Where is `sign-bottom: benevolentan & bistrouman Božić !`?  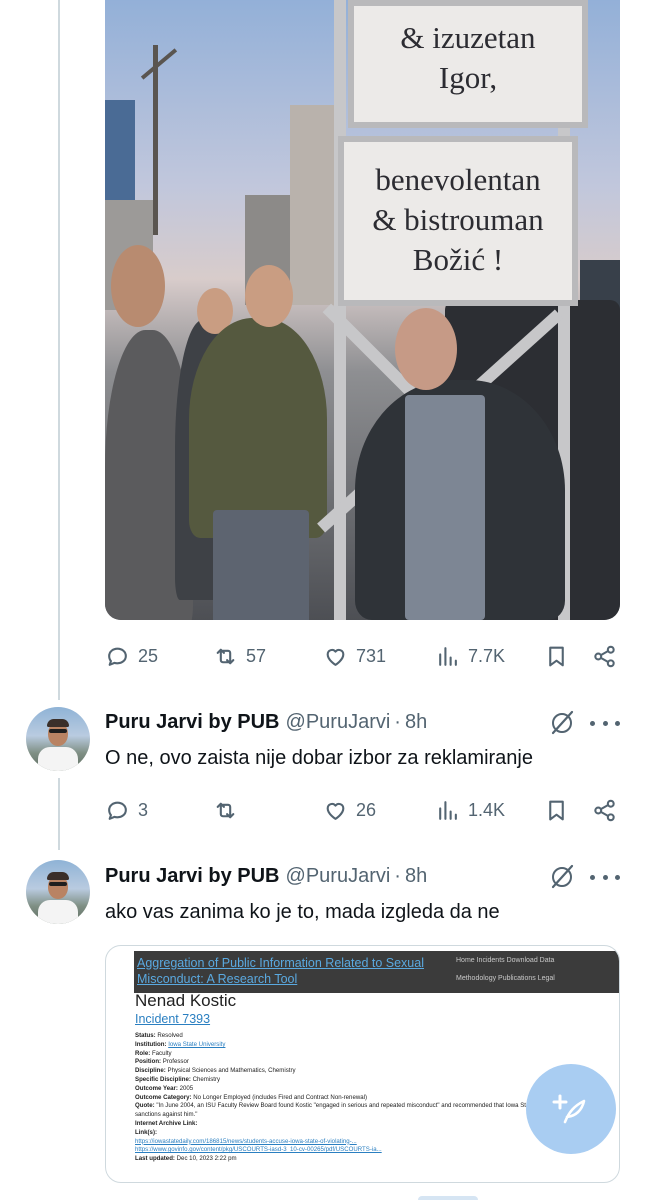 sign-bottom: benevolentan & bistrouman Božić ! is located at coordinates (458, 221).